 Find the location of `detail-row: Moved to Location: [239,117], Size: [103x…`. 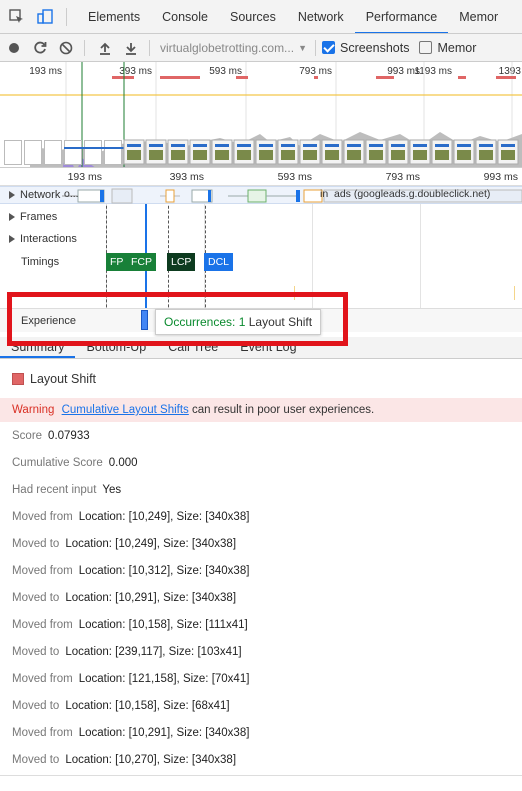

detail-row: Moved to Location: [239,117], Size: [103x… is located at coordinates (127, 652).